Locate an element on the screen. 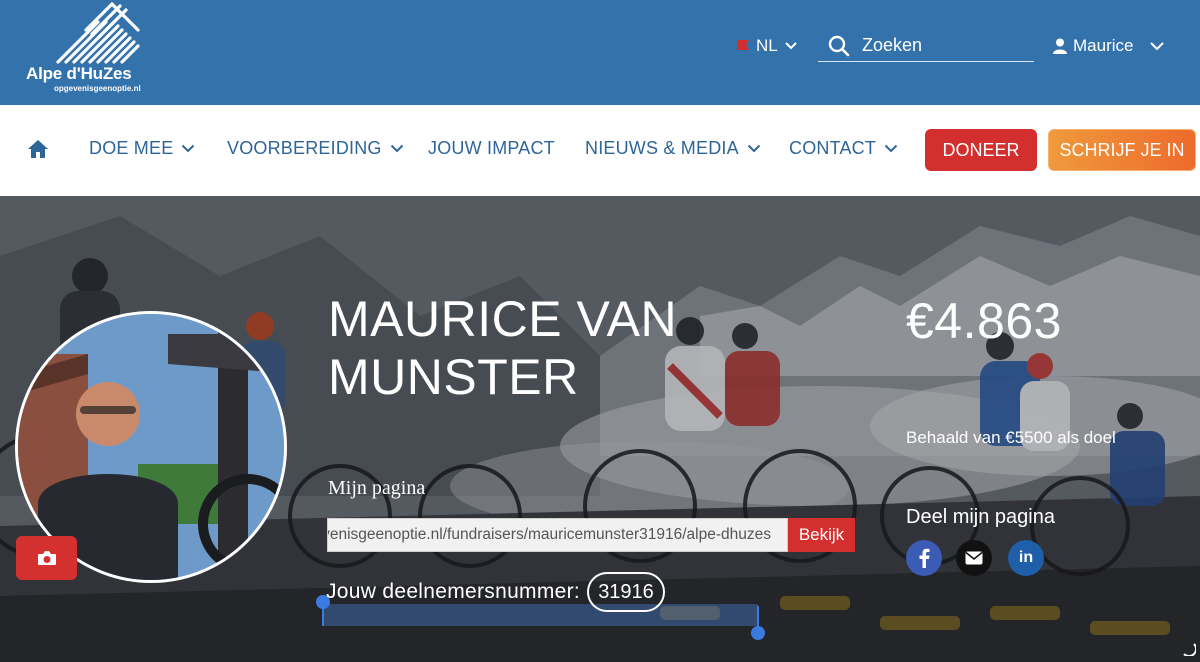 The height and width of the screenshot is (662, 1200). logo-subtitle: opgevenisgeenoptie.nl is located at coordinates (97, 88).